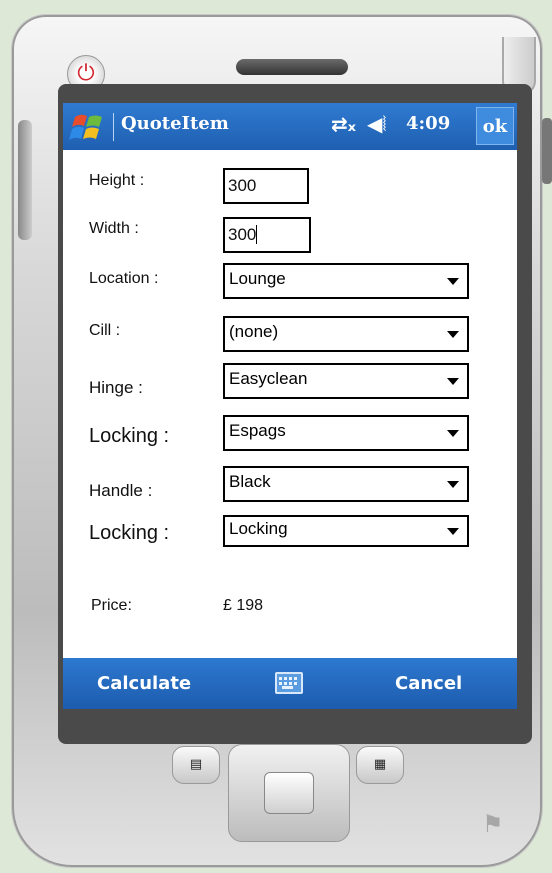 The width and height of the screenshot is (552, 873). What do you see at coordinates (121, 490) in the screenshot?
I see `handle-label: Handle :` at bounding box center [121, 490].